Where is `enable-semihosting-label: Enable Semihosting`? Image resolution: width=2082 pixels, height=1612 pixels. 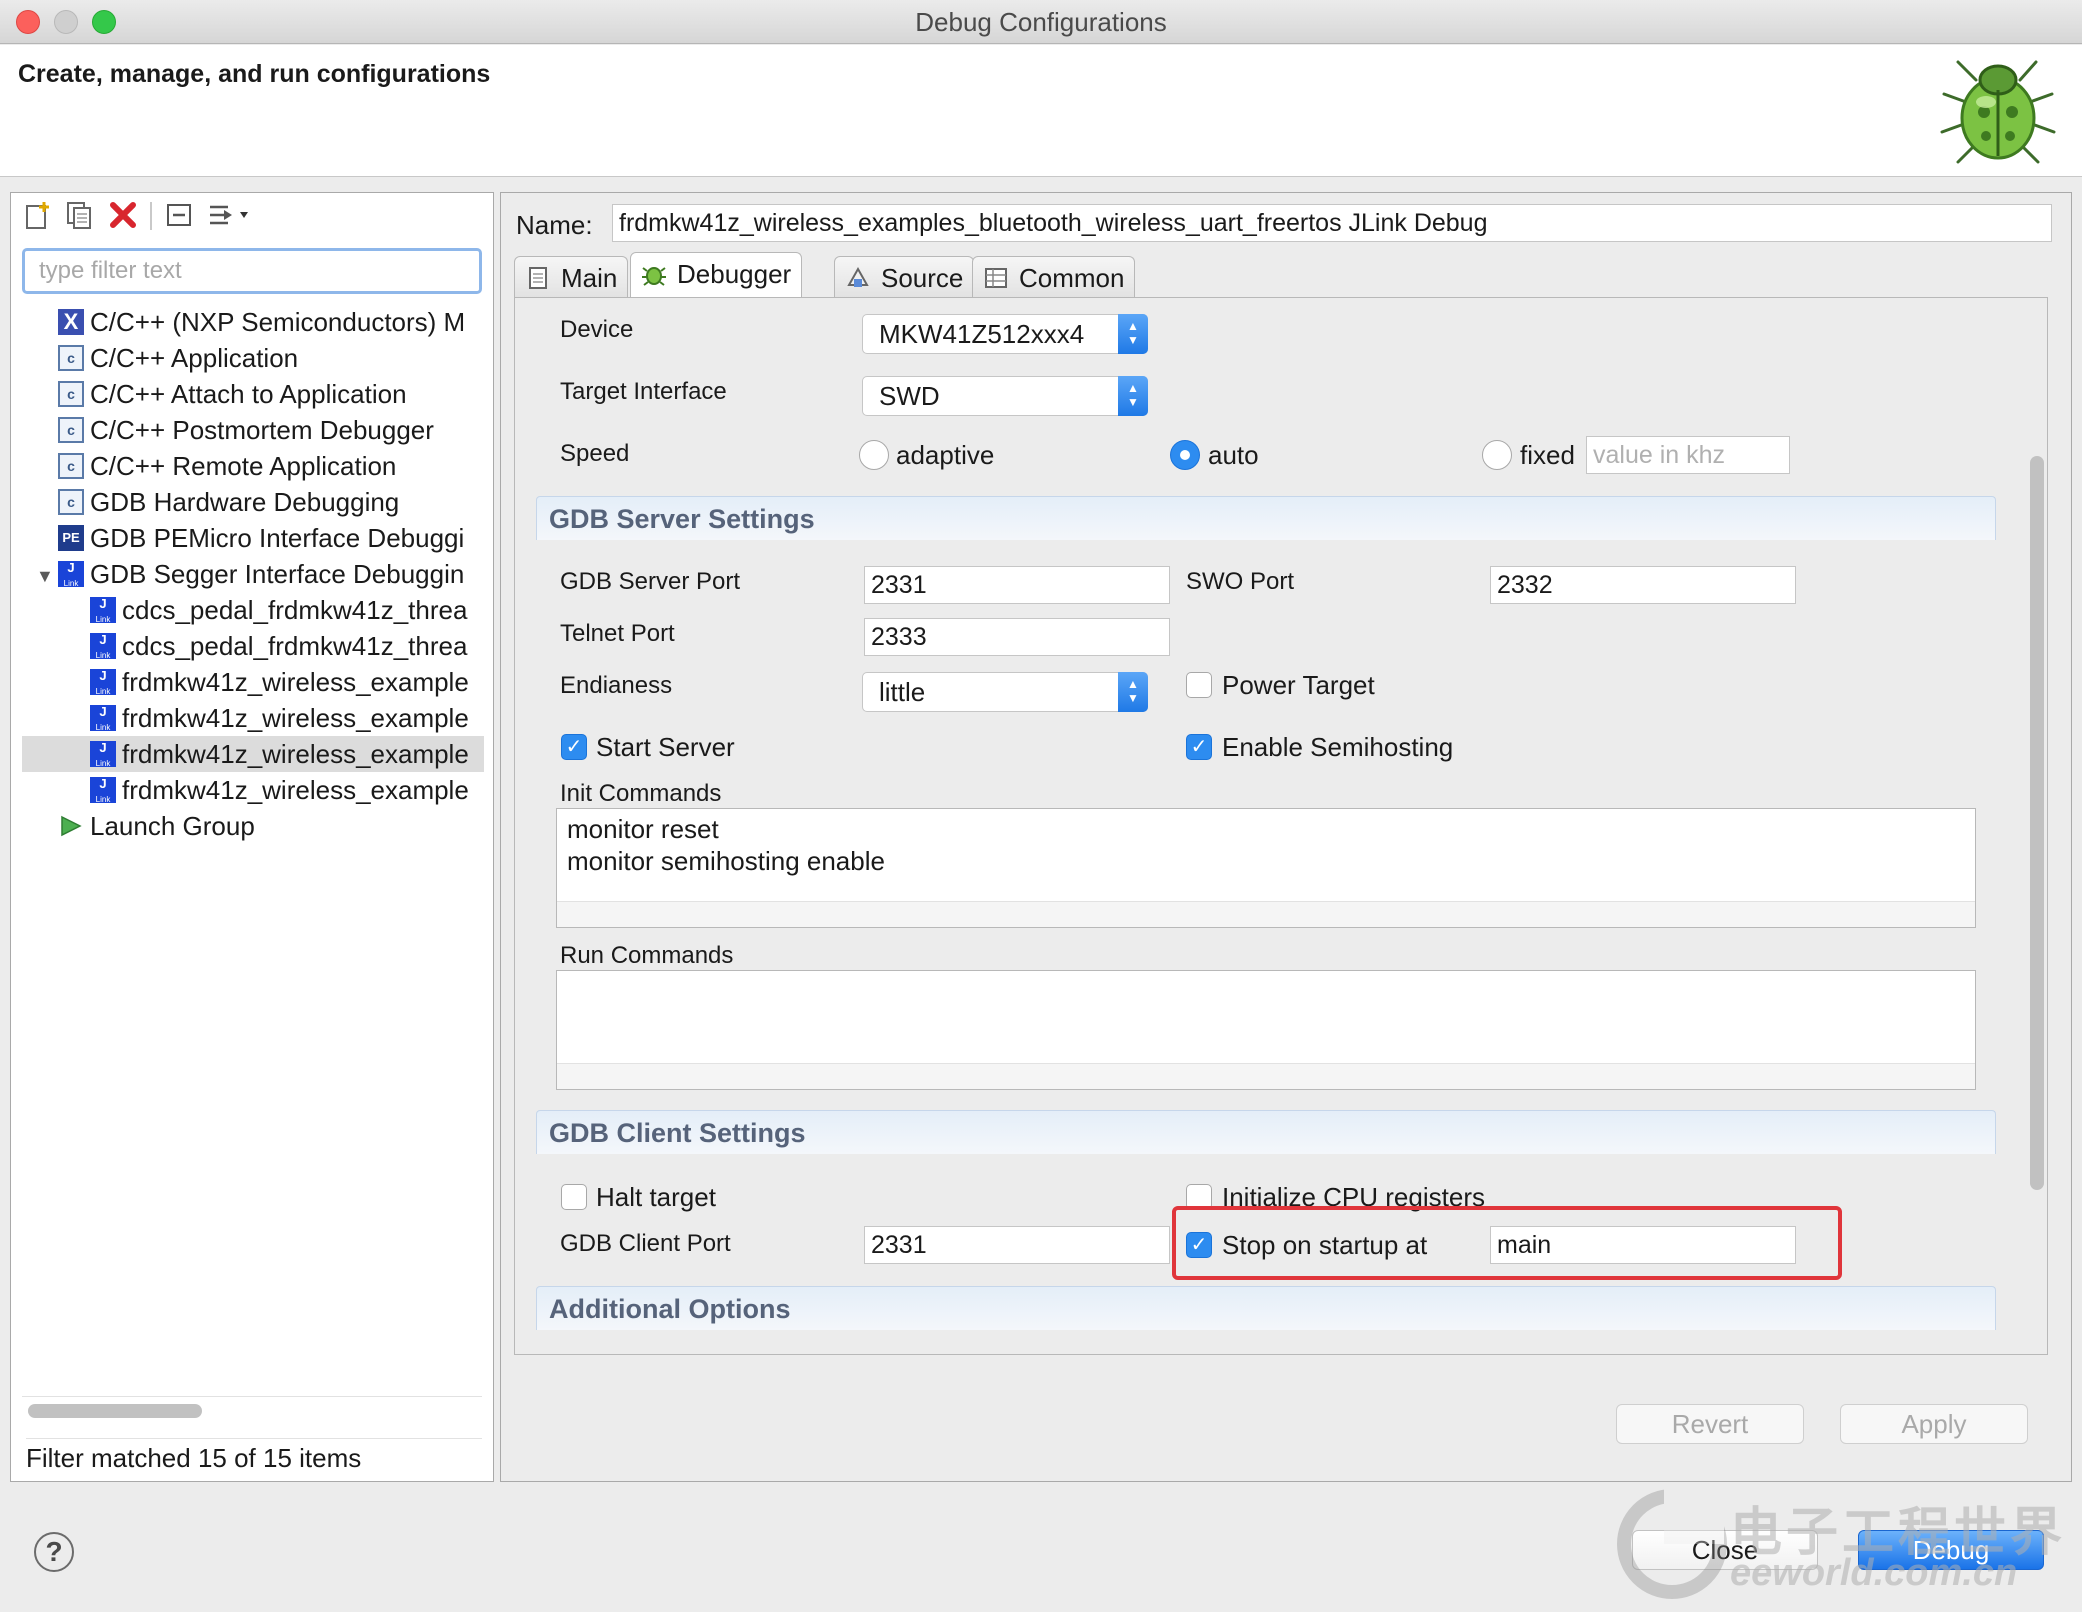
enable-semihosting-label: Enable Semihosting is located at coordinates (1338, 747).